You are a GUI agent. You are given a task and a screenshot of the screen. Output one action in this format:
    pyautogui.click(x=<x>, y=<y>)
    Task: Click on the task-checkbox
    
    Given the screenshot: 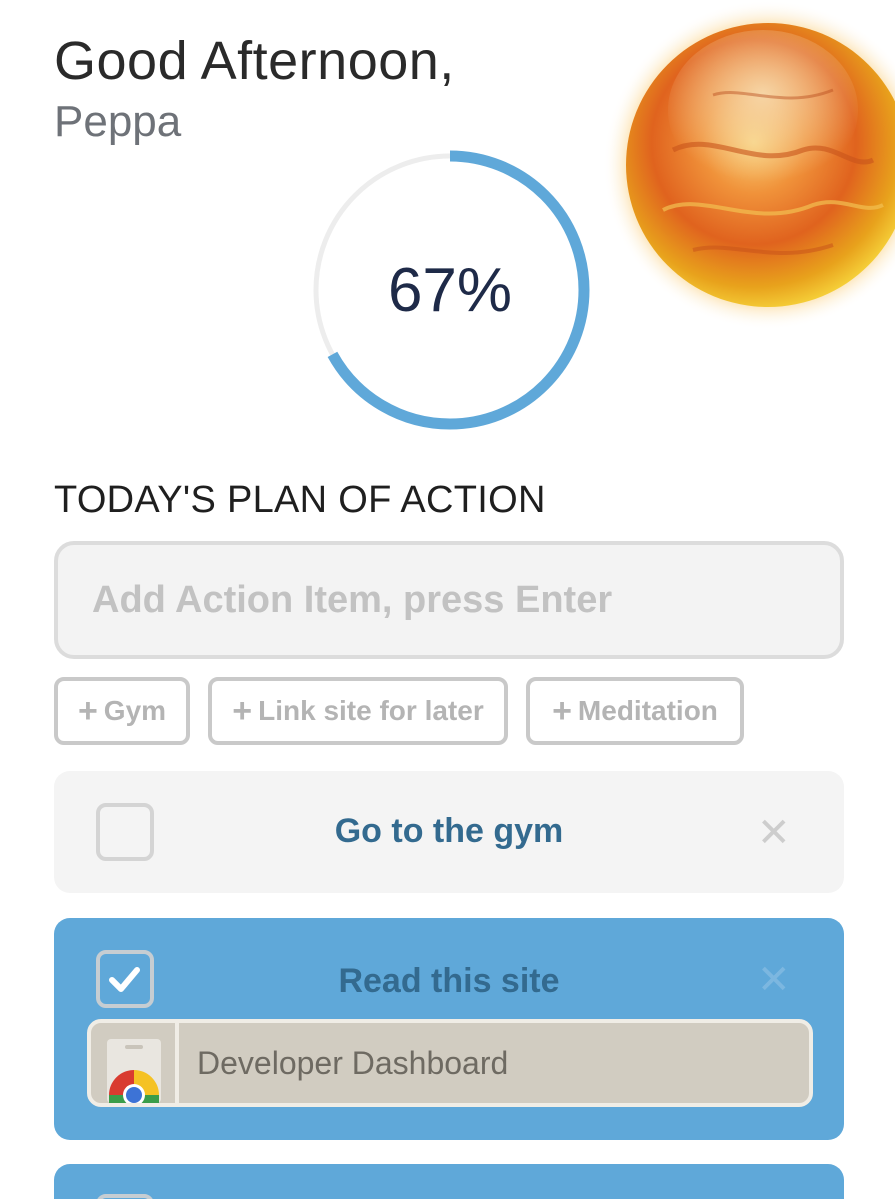 What is the action you would take?
    pyautogui.click(x=125, y=1196)
    